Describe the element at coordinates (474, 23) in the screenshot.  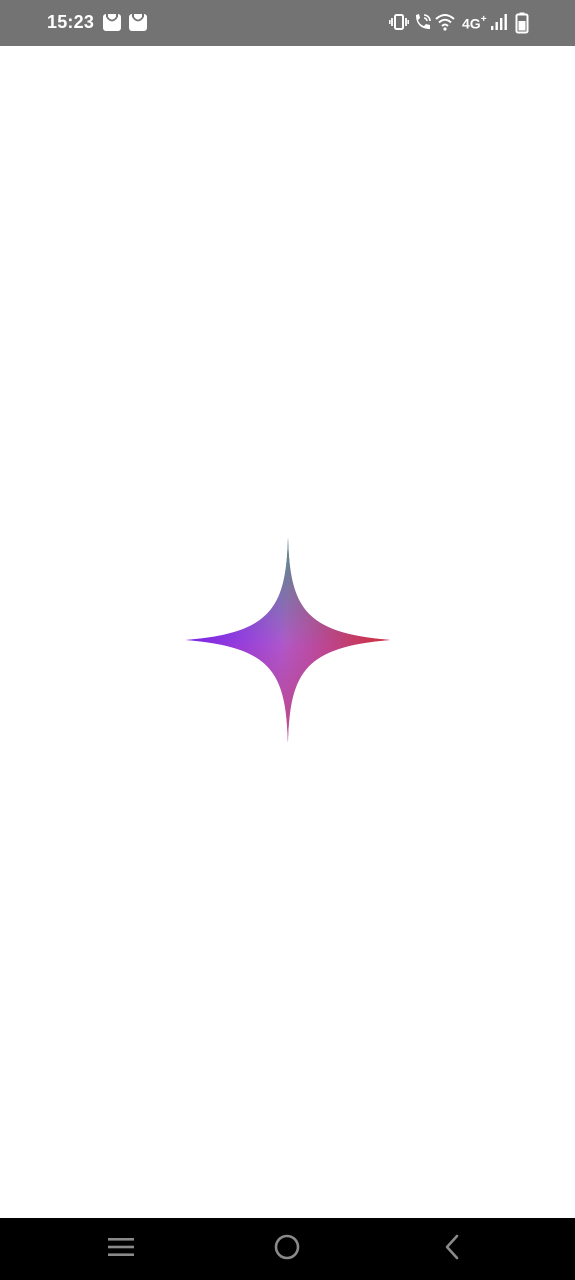
I see `network-type: 4G+` at that location.